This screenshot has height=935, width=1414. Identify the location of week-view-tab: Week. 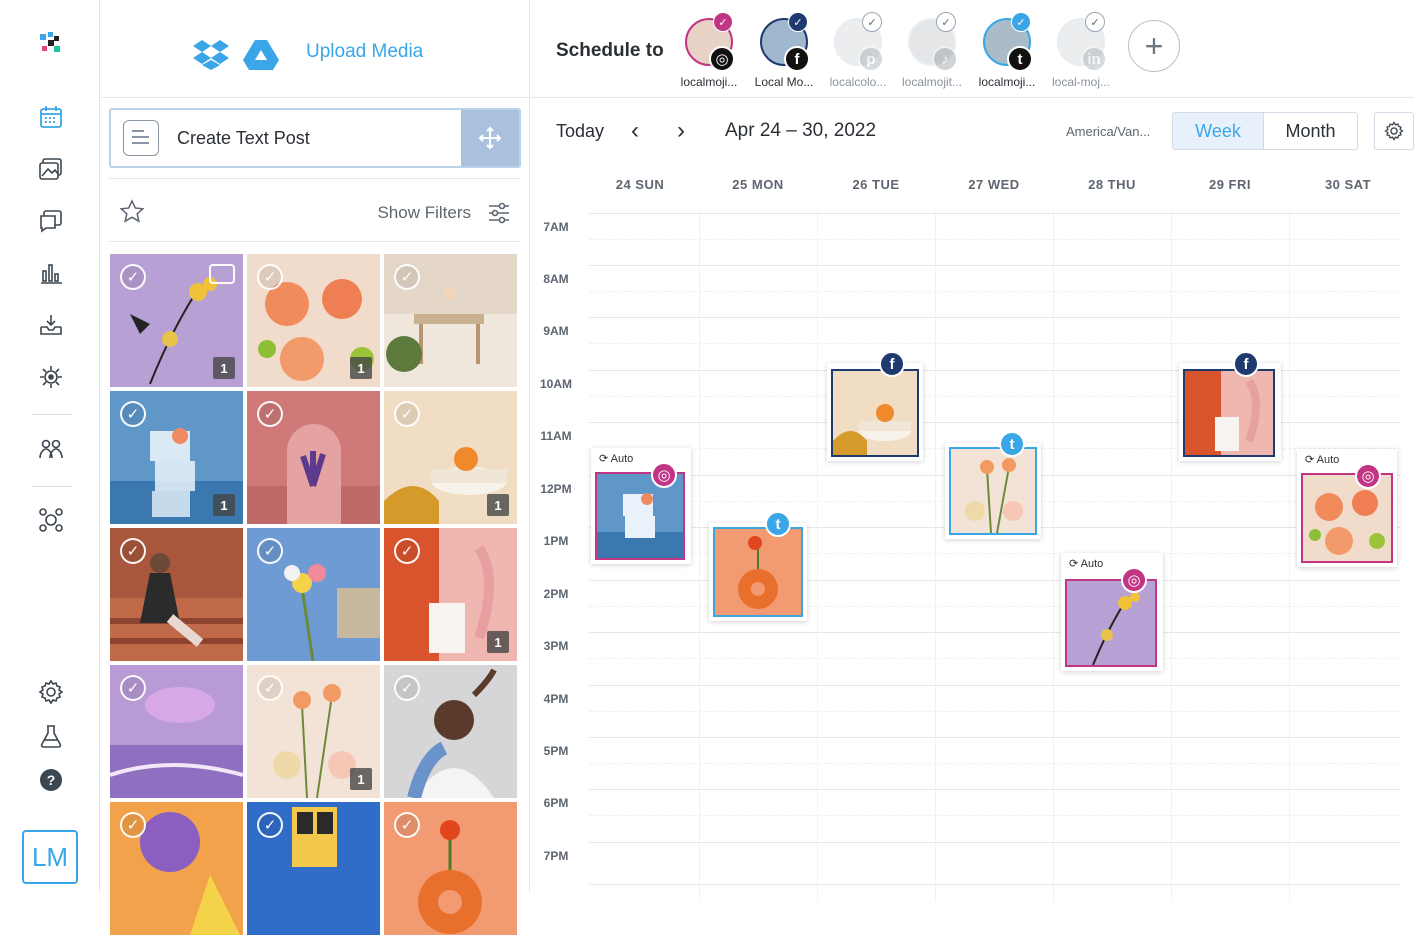
(1218, 131).